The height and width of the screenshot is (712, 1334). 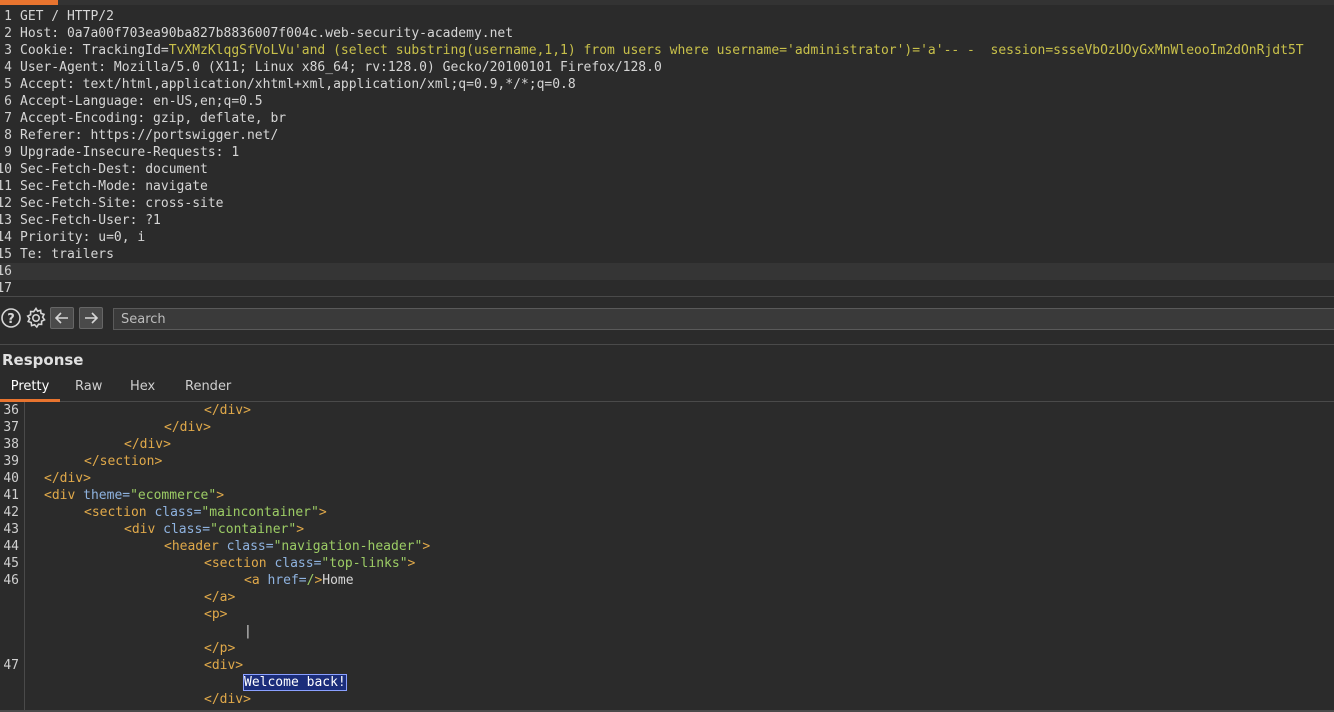 What do you see at coordinates (667, 203) in the screenshot?
I see `request-line: 12 Sec-Fetch-Site: cross-site` at bounding box center [667, 203].